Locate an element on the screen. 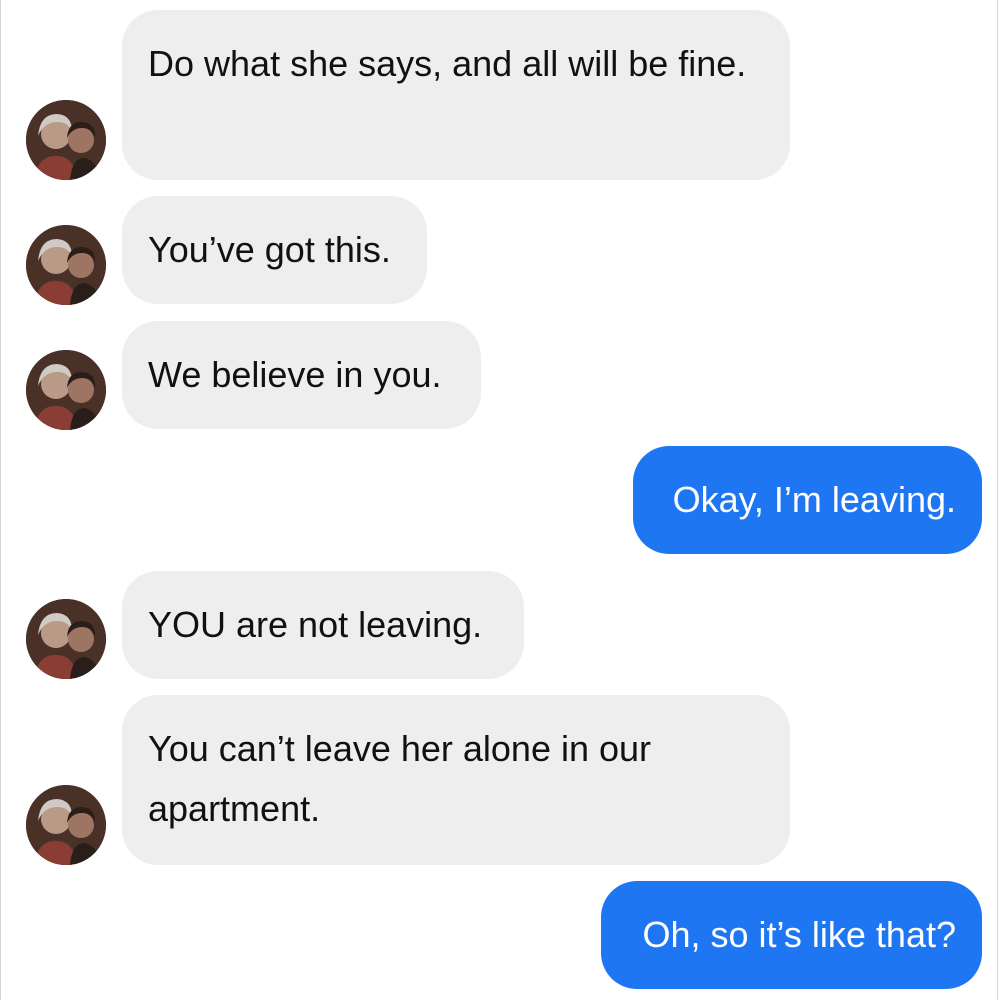 This screenshot has height=1000, width=1000. incoming-message: We believe in you. is located at coordinates (301, 375).